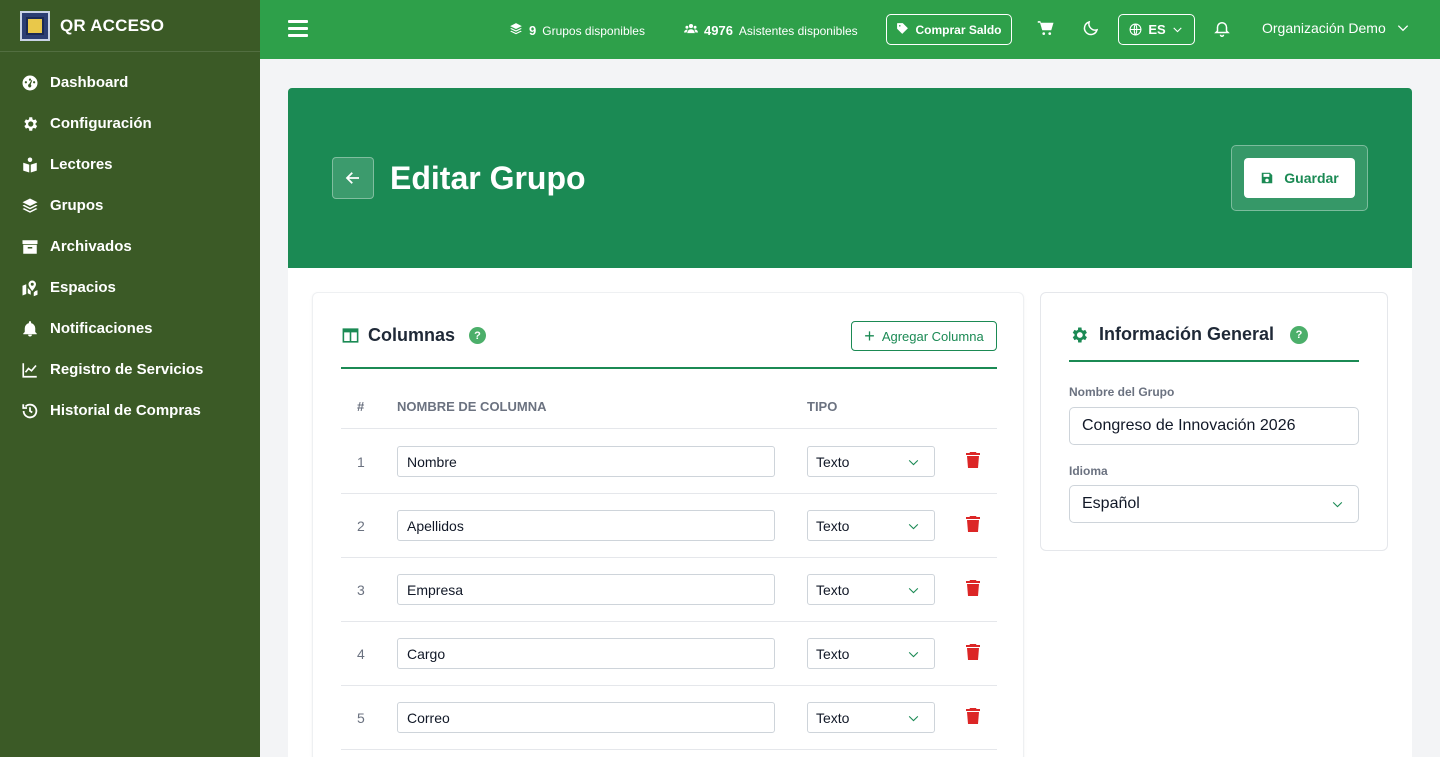 This screenshot has height=757, width=1440. I want to click on tag-icon, so click(905, 30).